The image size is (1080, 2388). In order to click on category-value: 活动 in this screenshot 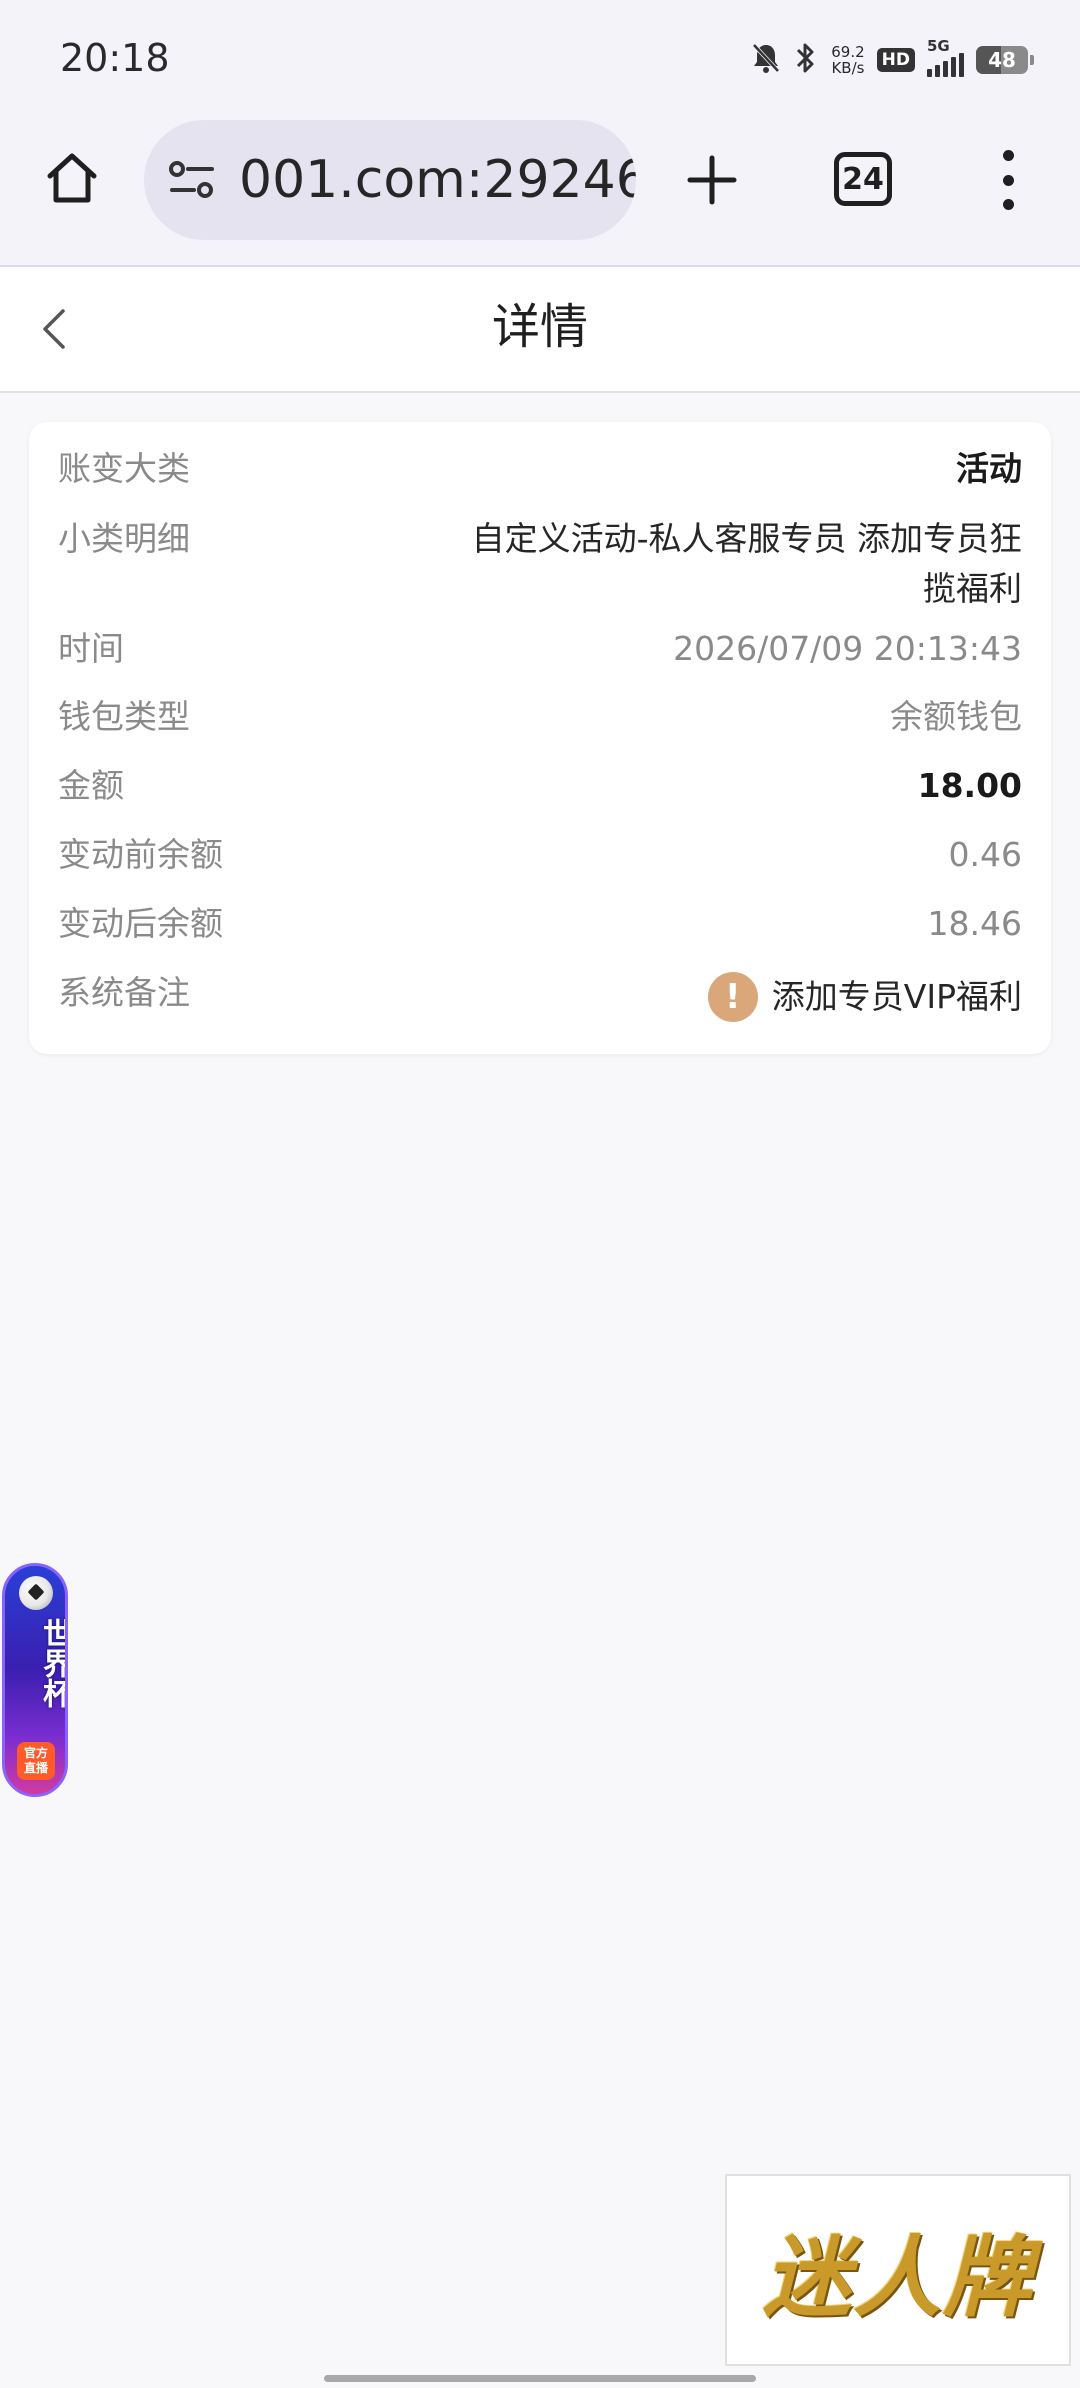, I will do `click(989, 468)`.